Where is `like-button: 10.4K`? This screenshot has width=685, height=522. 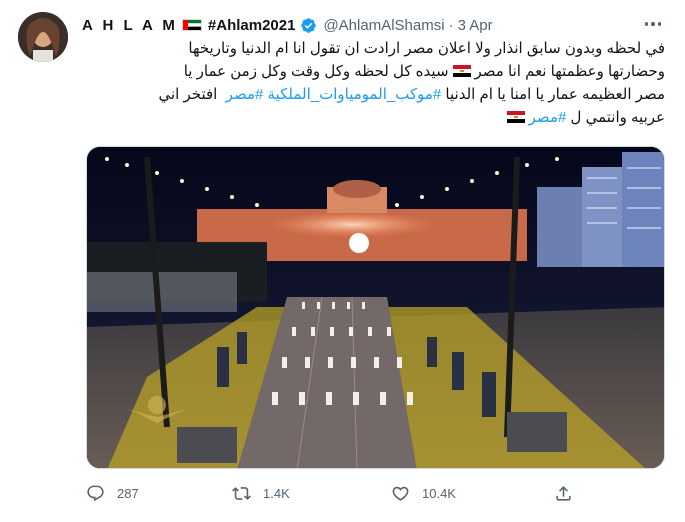 like-button: 10.4K is located at coordinates (423, 493).